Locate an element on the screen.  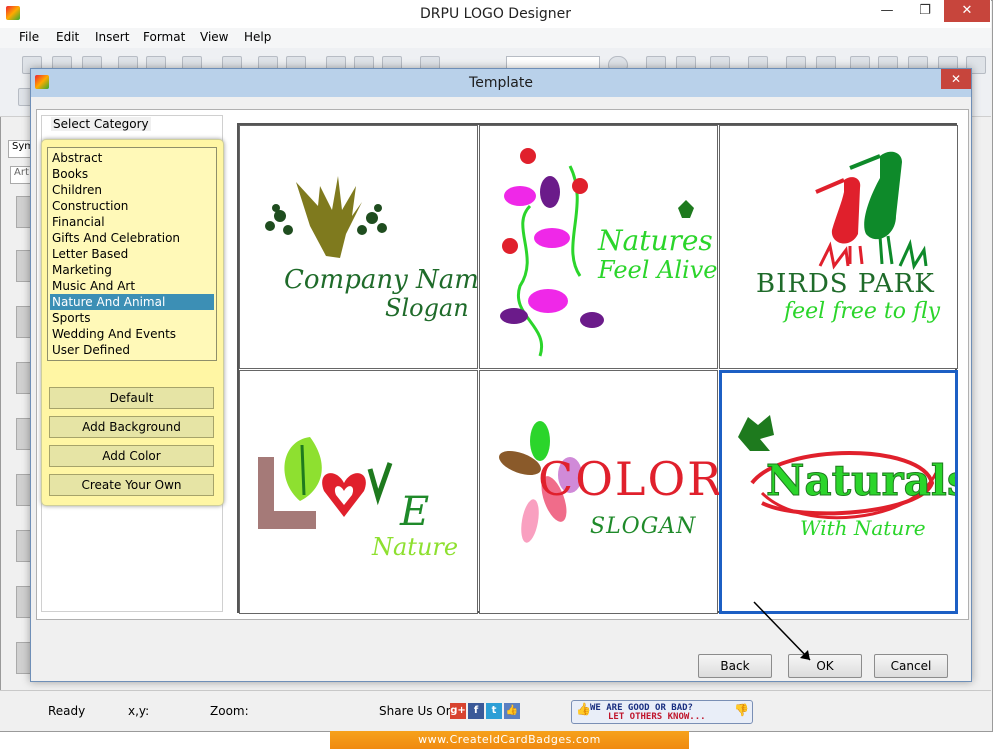
template-line2: Feel Alive is located at coordinates (657, 270).